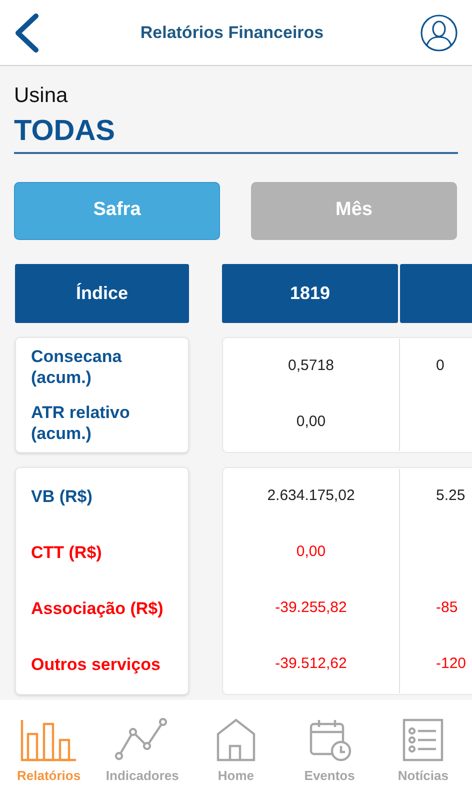 This screenshot has width=472, height=800. Describe the element at coordinates (41, 96) in the screenshot. I see `field-label: Usina` at that location.